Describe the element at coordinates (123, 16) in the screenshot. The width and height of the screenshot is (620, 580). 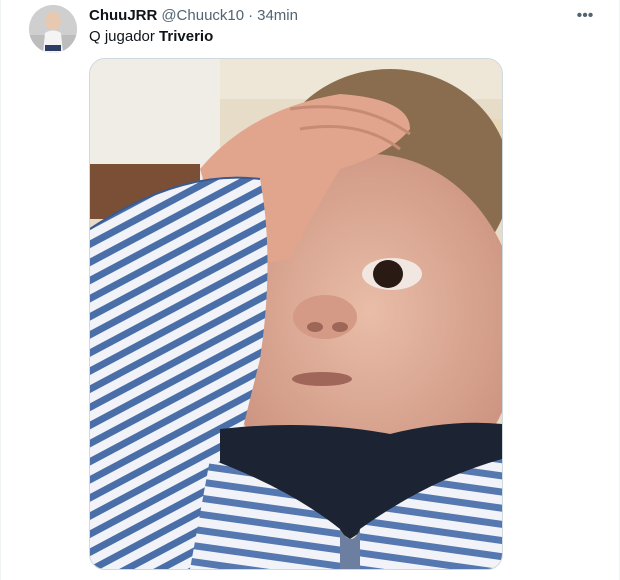
I see `display-name: ChuuJRR` at that location.